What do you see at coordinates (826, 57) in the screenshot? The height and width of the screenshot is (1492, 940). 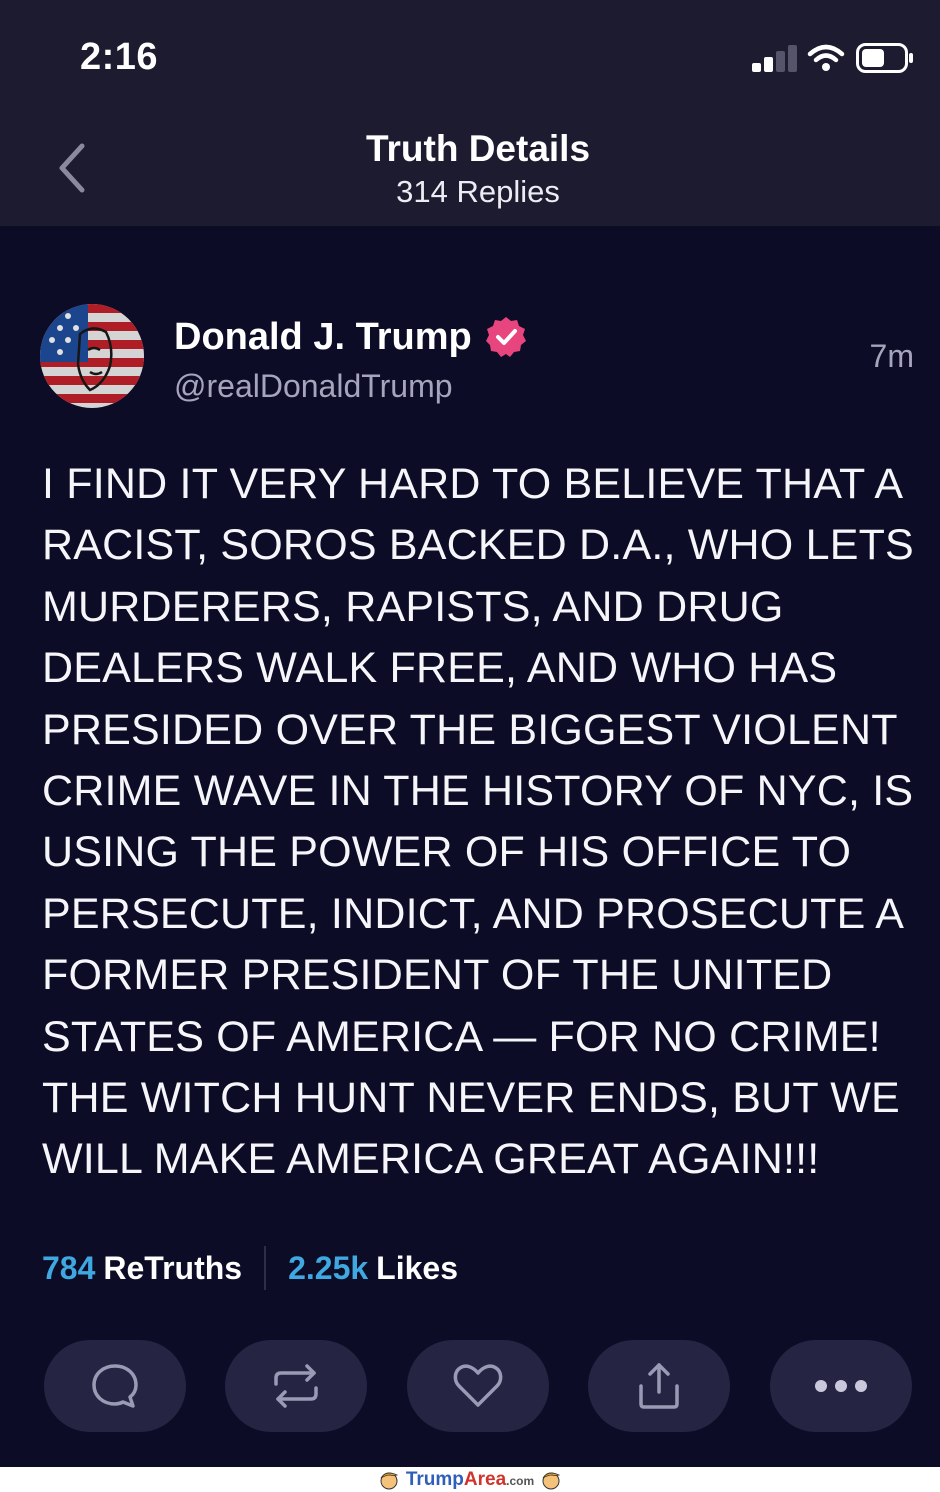 I see `wifi-icon` at bounding box center [826, 57].